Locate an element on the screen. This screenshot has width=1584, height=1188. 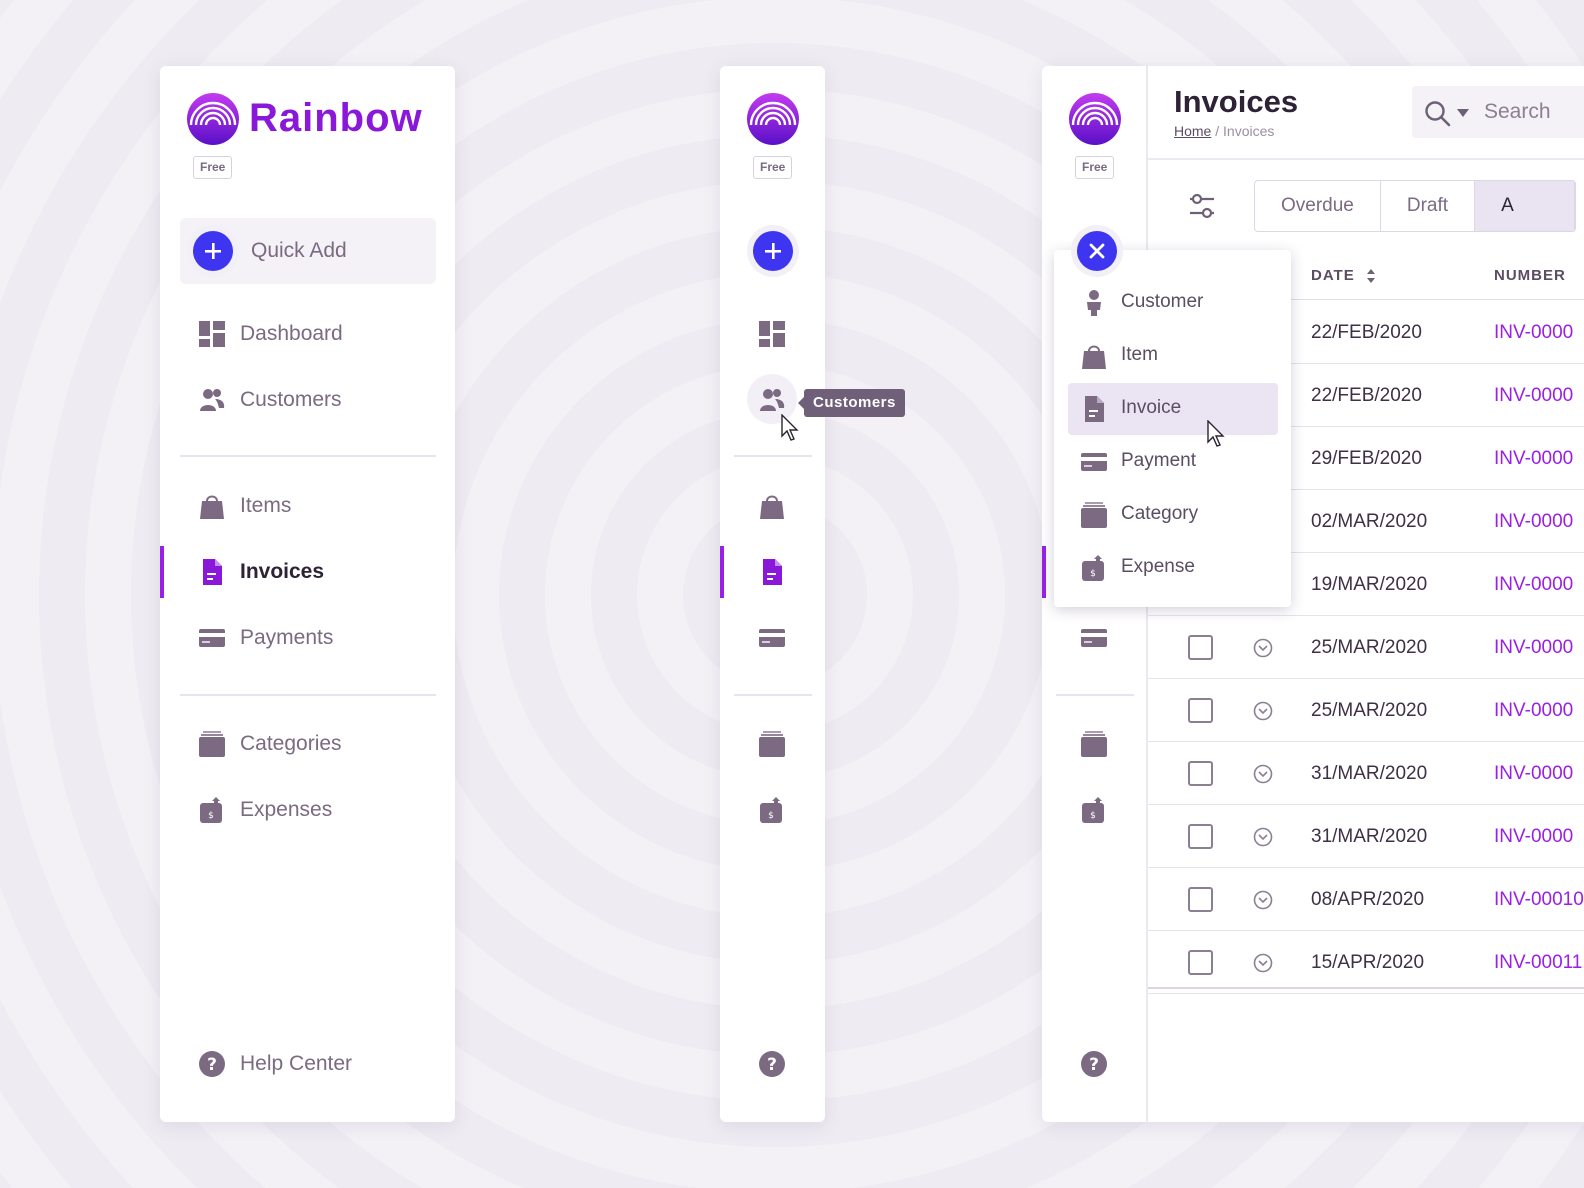
menu-item-expense: Expense is located at coordinates (1173, 568).